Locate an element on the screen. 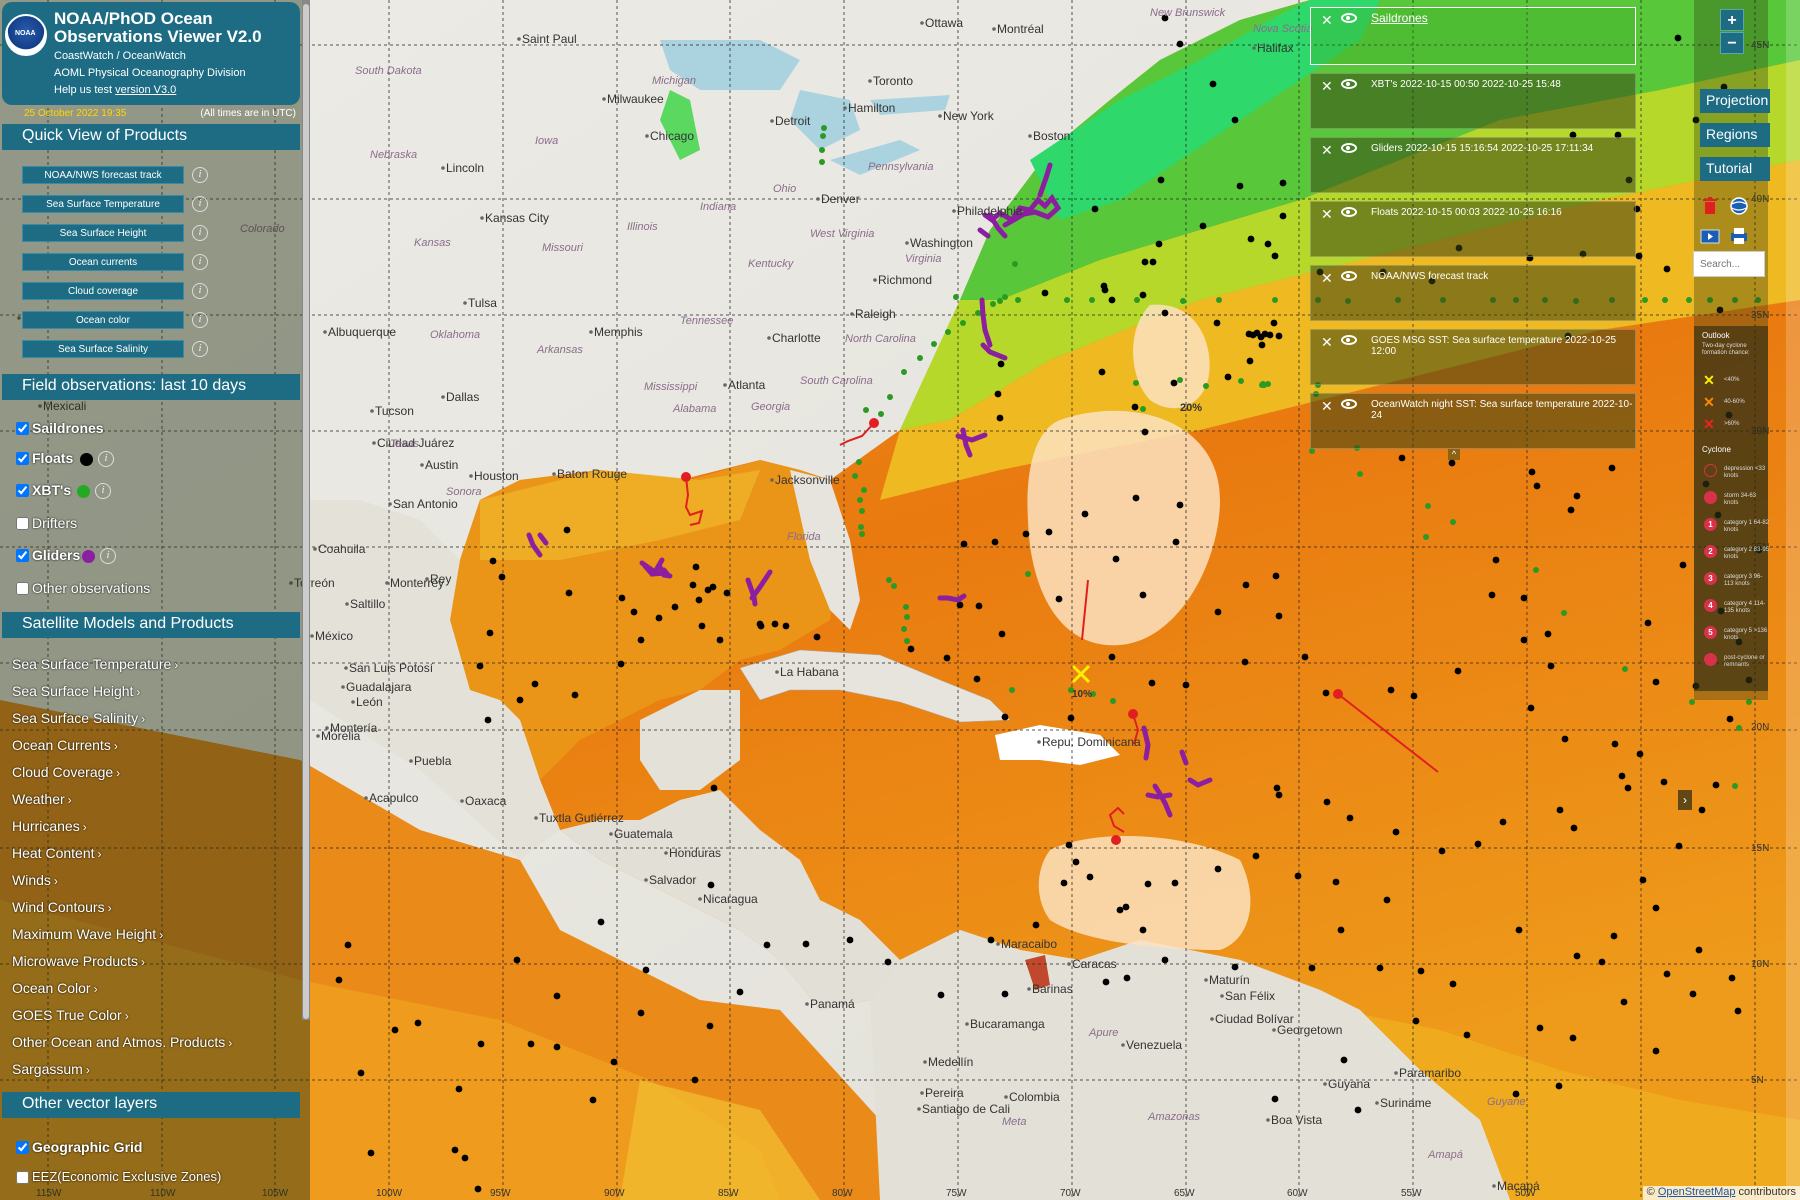 The image size is (1800, 1200). satellite-menu-item: Other Ocean and Atmos. Products › is located at coordinates (122, 1042).